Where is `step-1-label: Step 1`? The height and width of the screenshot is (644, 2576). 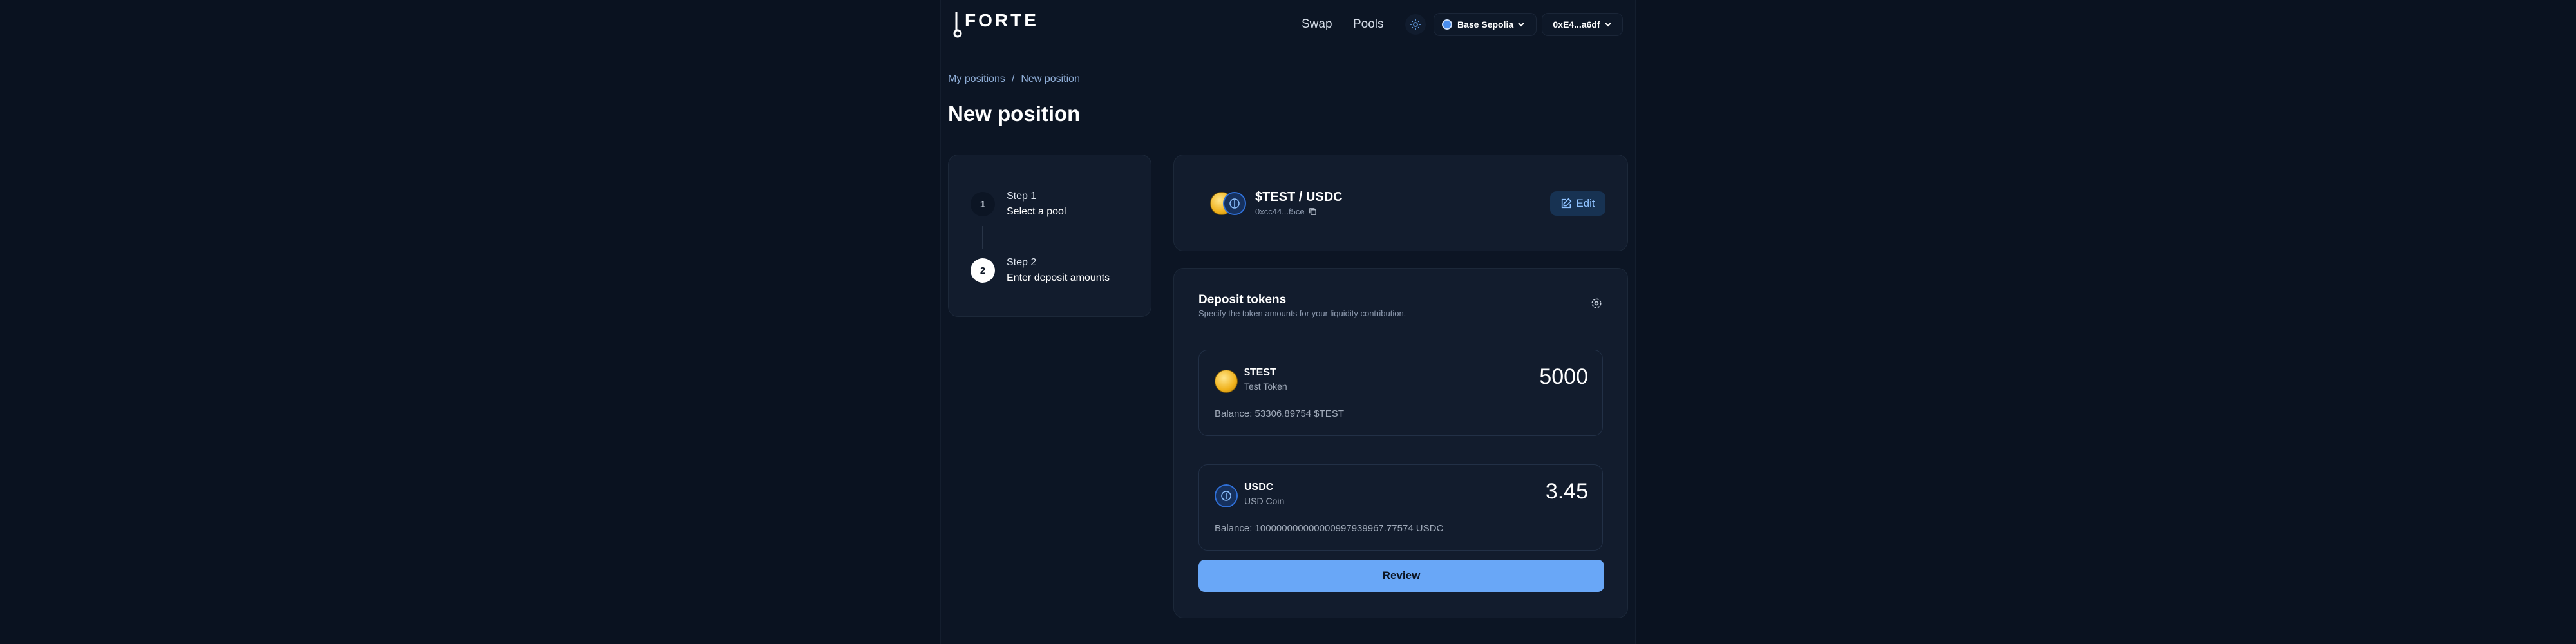
step-1-label: Step 1 is located at coordinates (1022, 197).